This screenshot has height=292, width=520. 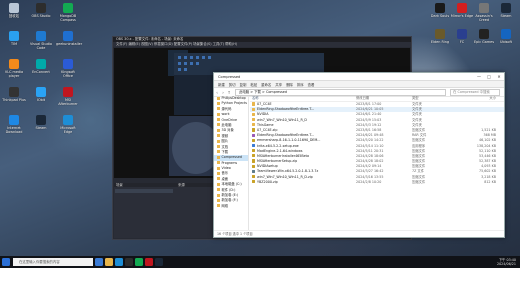 What do you see at coordinates (68, 96) in the screenshot?
I see `desktop-icon: MSI Afterburner` at bounding box center [68, 96].